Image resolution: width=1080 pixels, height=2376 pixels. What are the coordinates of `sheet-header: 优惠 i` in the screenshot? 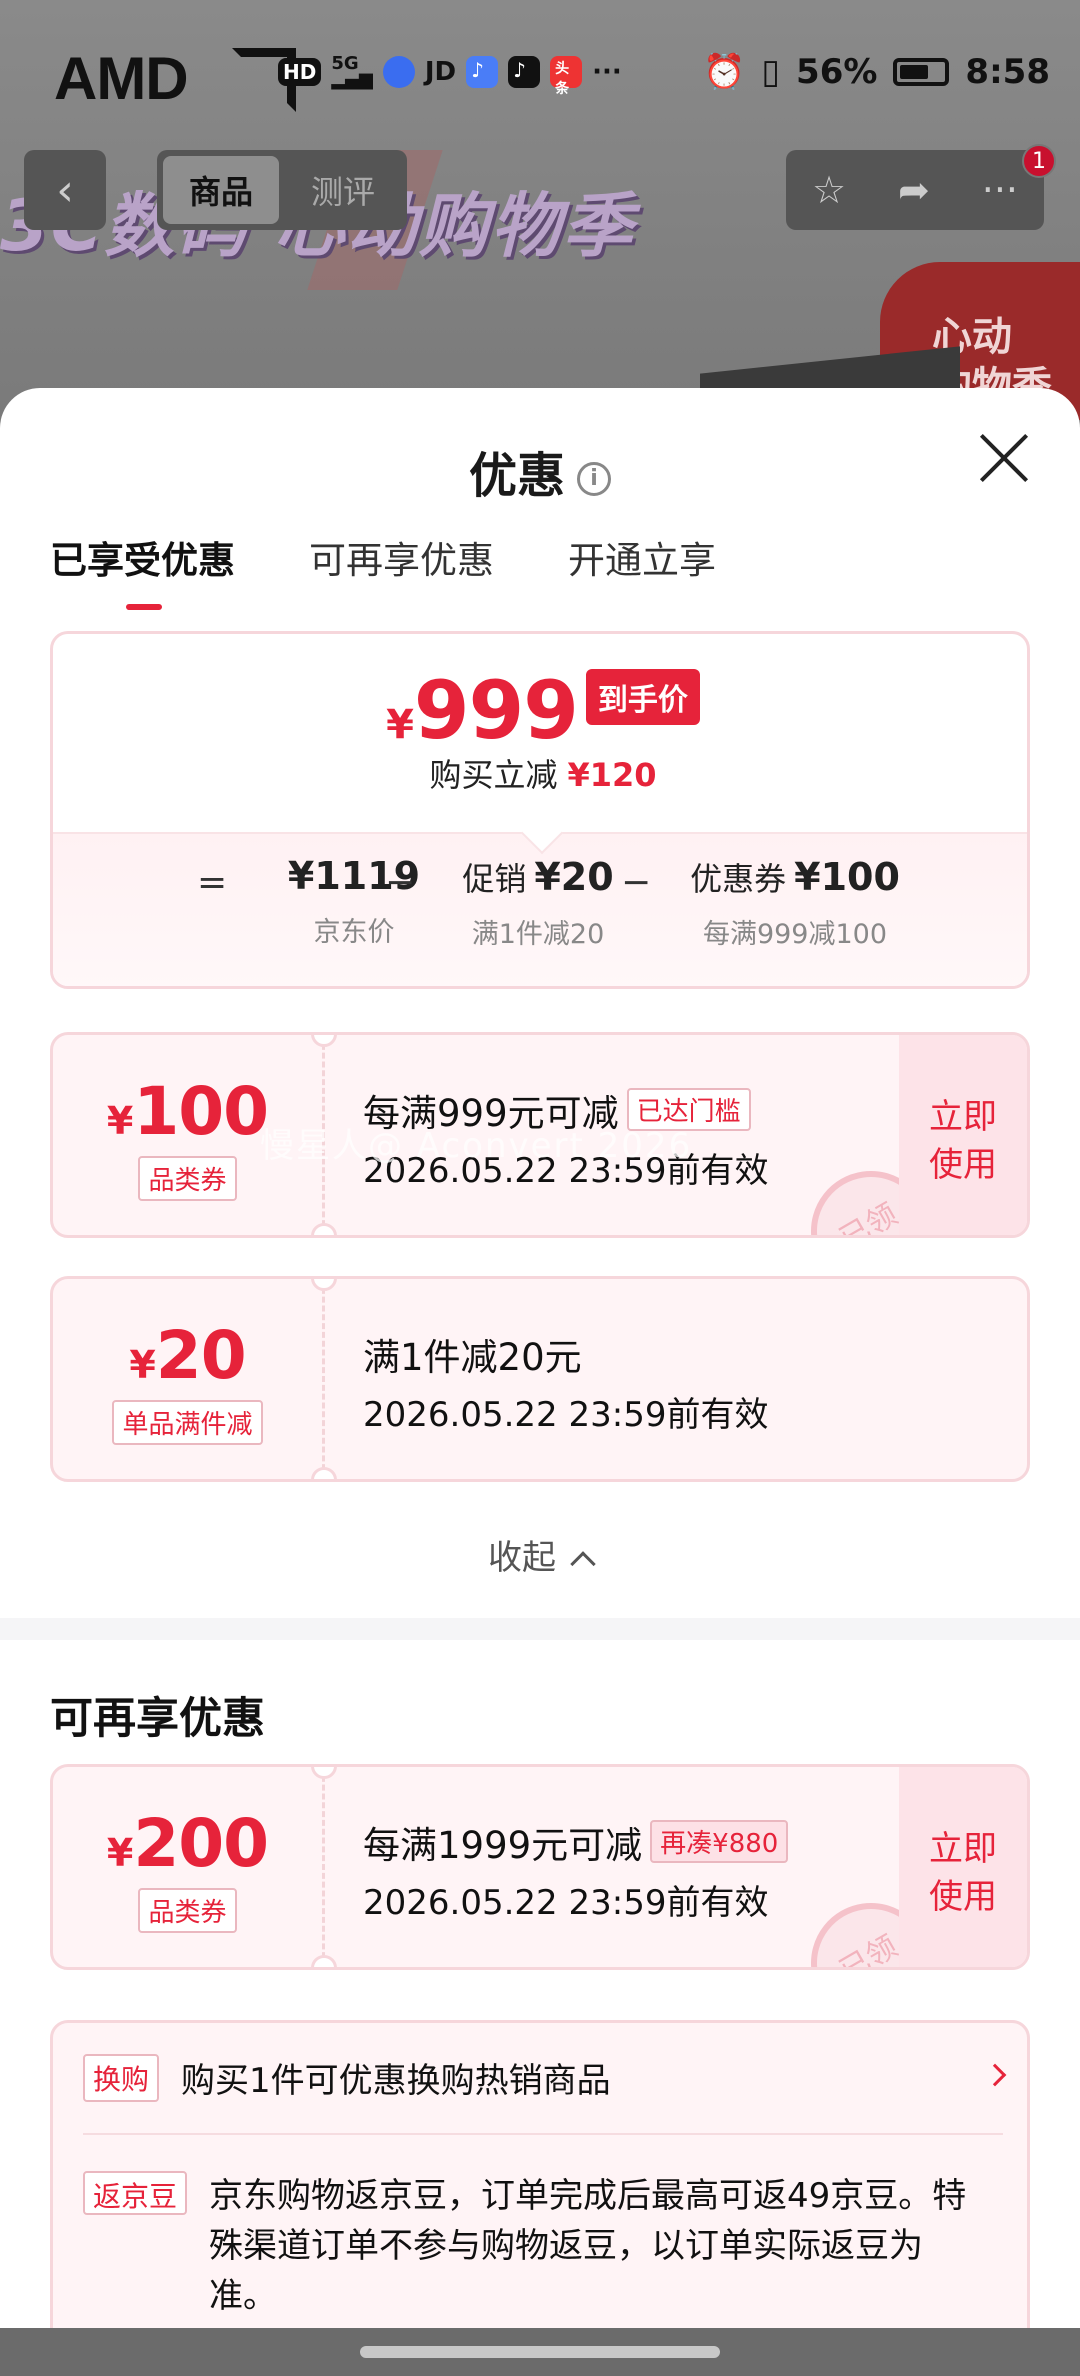 It's located at (540, 471).